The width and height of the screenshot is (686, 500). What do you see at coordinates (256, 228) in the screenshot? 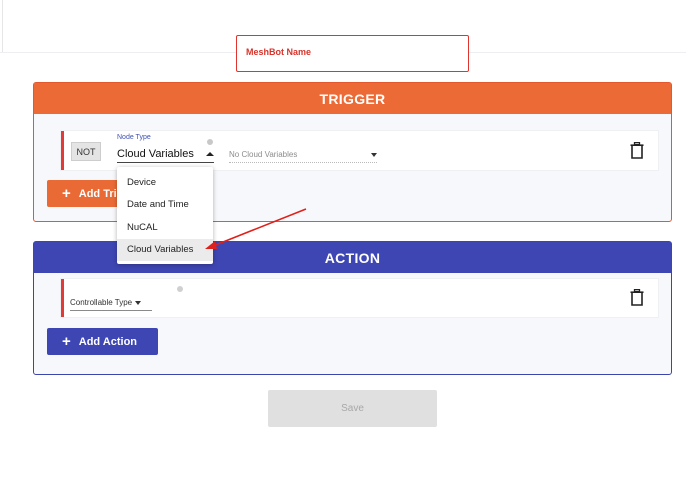
I see `annotation-arrow` at bounding box center [256, 228].